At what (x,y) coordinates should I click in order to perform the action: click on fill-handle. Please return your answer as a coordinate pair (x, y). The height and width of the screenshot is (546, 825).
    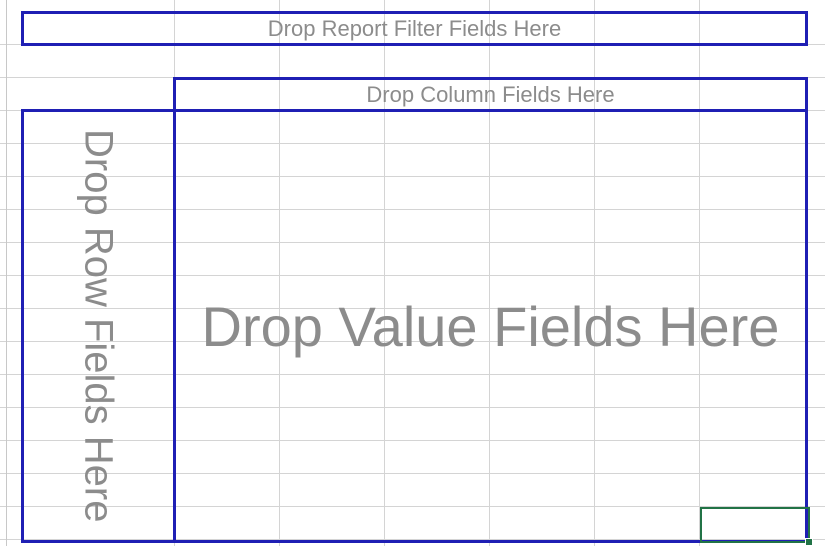
    Looking at the image, I should click on (809, 542).